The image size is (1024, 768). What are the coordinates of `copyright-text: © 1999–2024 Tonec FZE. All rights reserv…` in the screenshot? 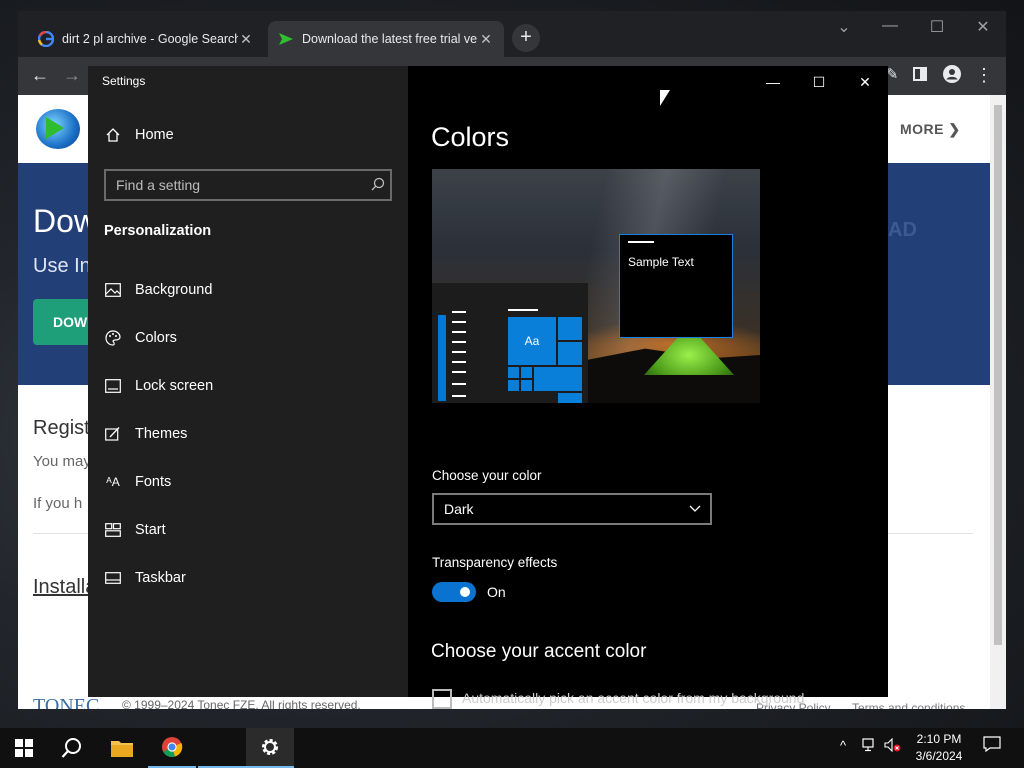 It's located at (241, 703).